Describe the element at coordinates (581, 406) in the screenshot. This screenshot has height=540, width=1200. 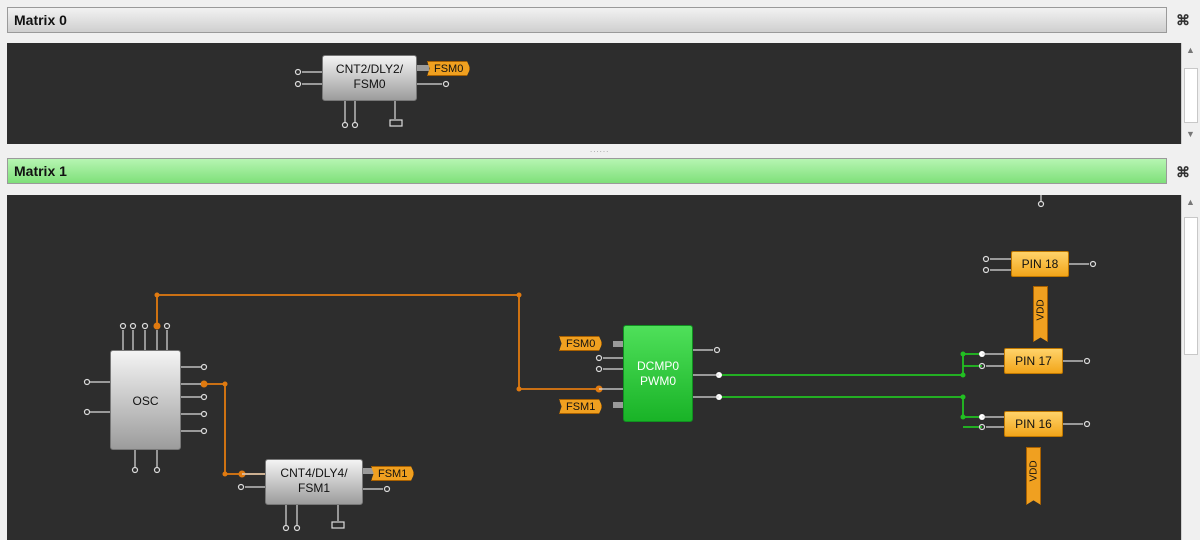
I see `fsm1-input-tag: FSM1` at that location.